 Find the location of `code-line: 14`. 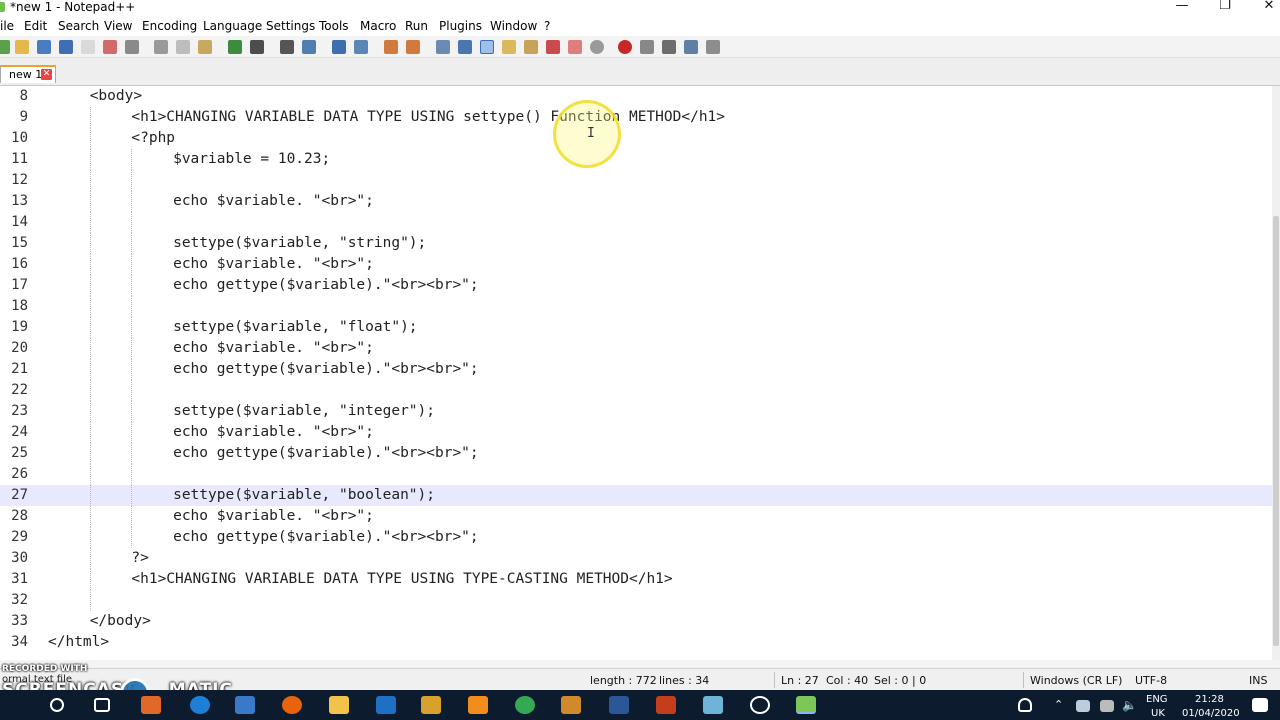

code-line: 14 is located at coordinates (636, 222).